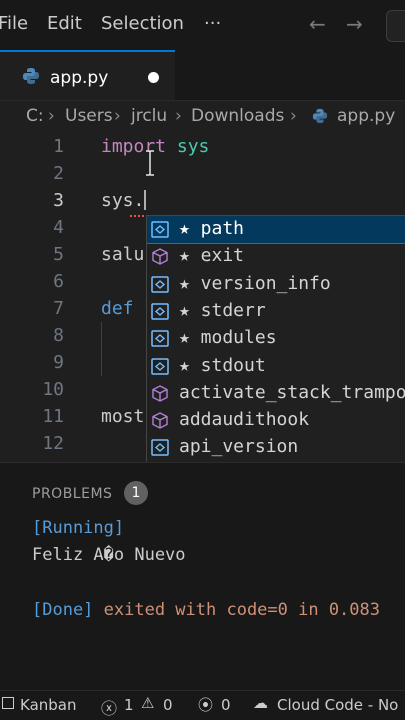 The image size is (405, 720). I want to click on breadcrumb: C: › Users › jrclu › Downloads › app.py, so click(202, 116).